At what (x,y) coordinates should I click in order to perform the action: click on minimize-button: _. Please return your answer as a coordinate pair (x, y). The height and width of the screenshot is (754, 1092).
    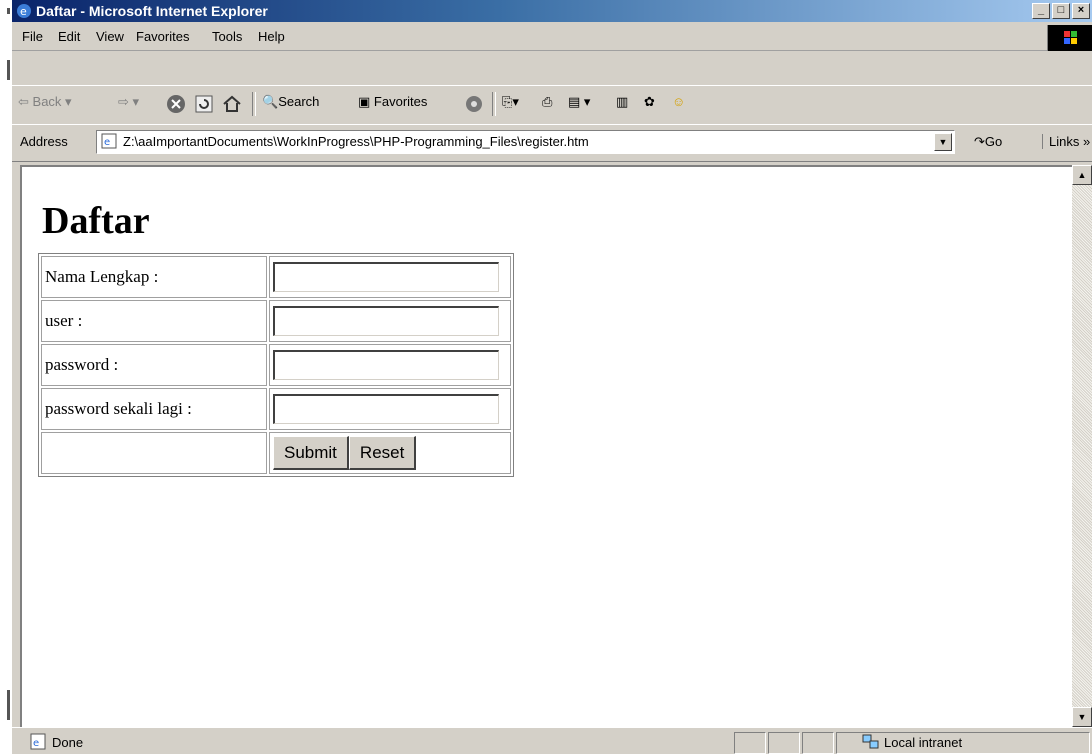
    Looking at the image, I should click on (1041, 11).